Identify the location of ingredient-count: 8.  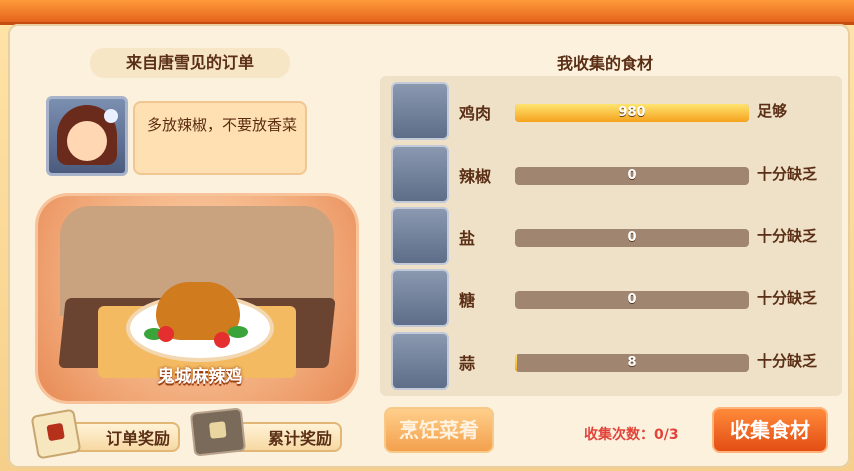
(632, 362).